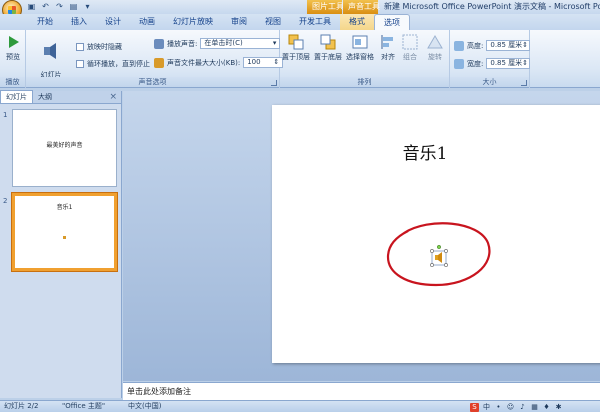 This screenshot has height=412, width=600. Describe the element at coordinates (474, 407) in the screenshot. I see `sogou-icon: S` at that location.